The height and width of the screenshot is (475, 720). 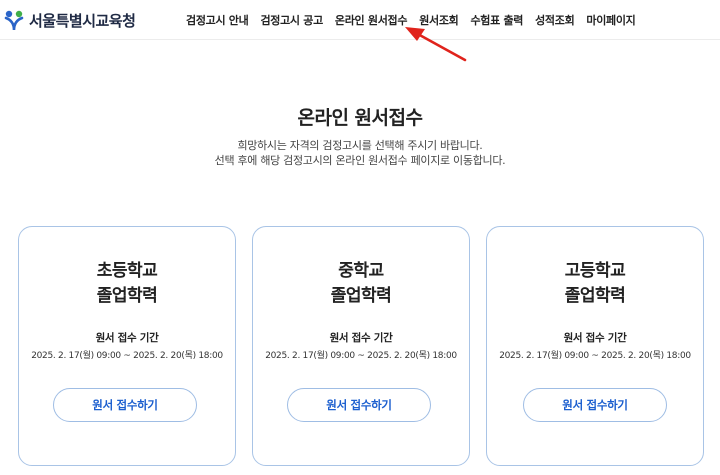 What do you see at coordinates (127, 284) in the screenshot?
I see `card-title: 초등학교 졸업학력` at bounding box center [127, 284].